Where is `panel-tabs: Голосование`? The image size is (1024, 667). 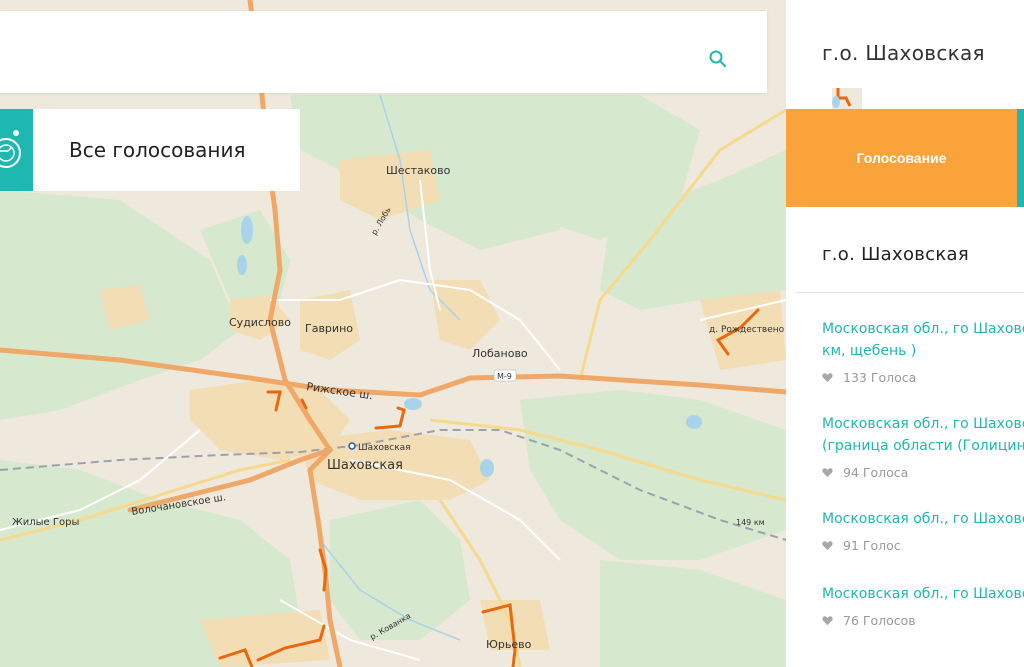 panel-tabs: Голосование is located at coordinates (905, 158).